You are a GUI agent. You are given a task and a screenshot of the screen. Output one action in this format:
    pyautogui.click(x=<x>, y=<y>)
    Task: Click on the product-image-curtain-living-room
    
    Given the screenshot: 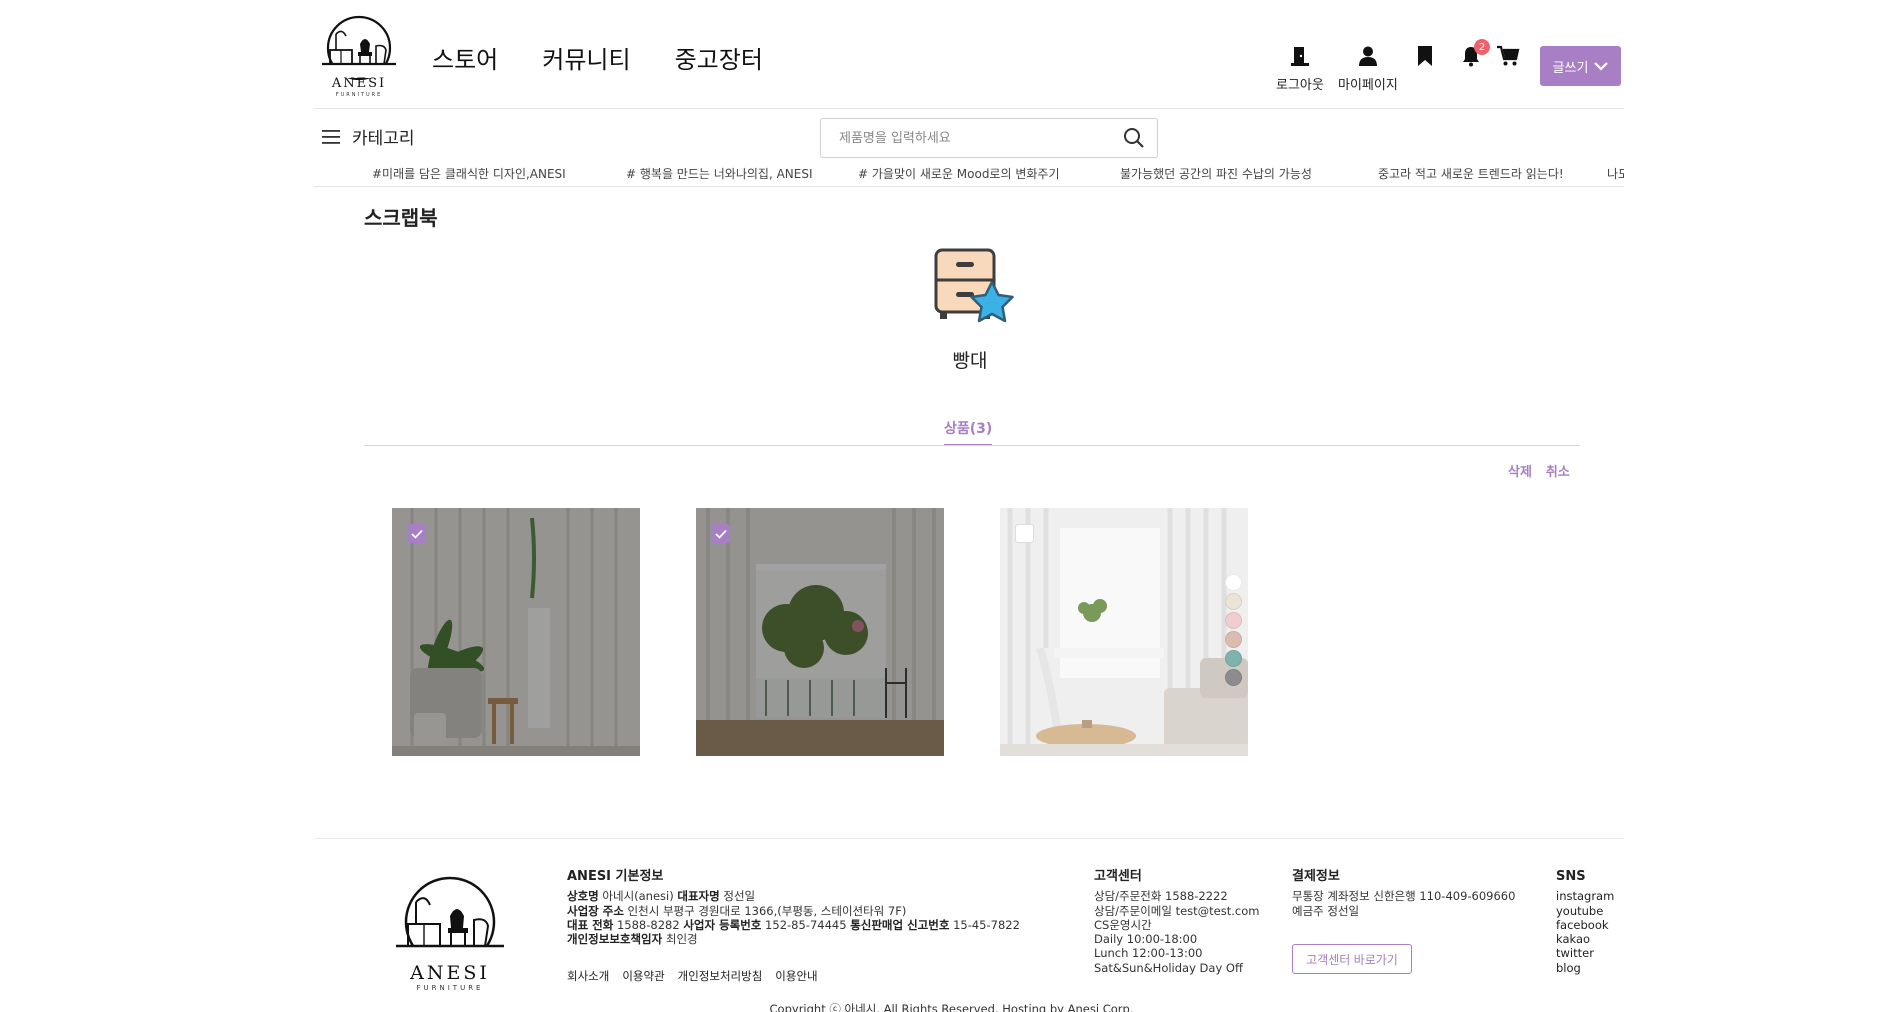 What is the action you would take?
    pyautogui.click(x=1124, y=632)
    